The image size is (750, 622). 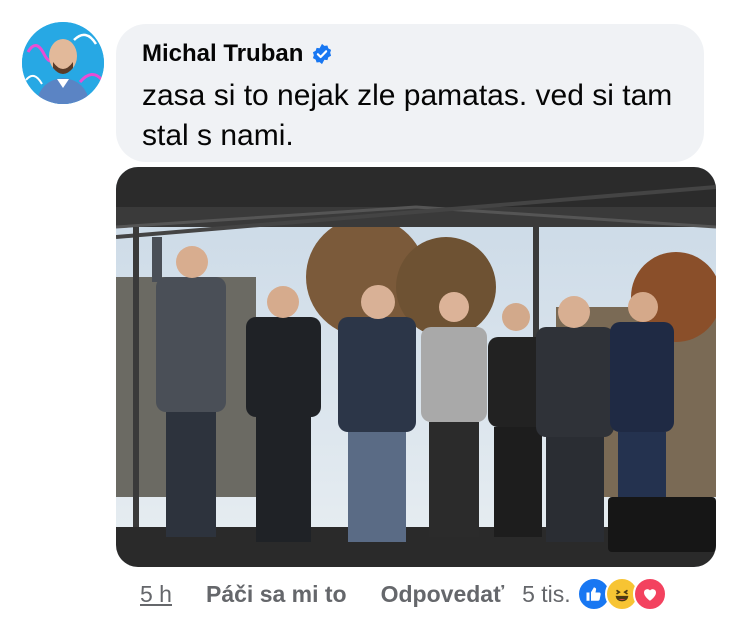 What do you see at coordinates (222, 54) in the screenshot?
I see `author-name: Michal Truban` at bounding box center [222, 54].